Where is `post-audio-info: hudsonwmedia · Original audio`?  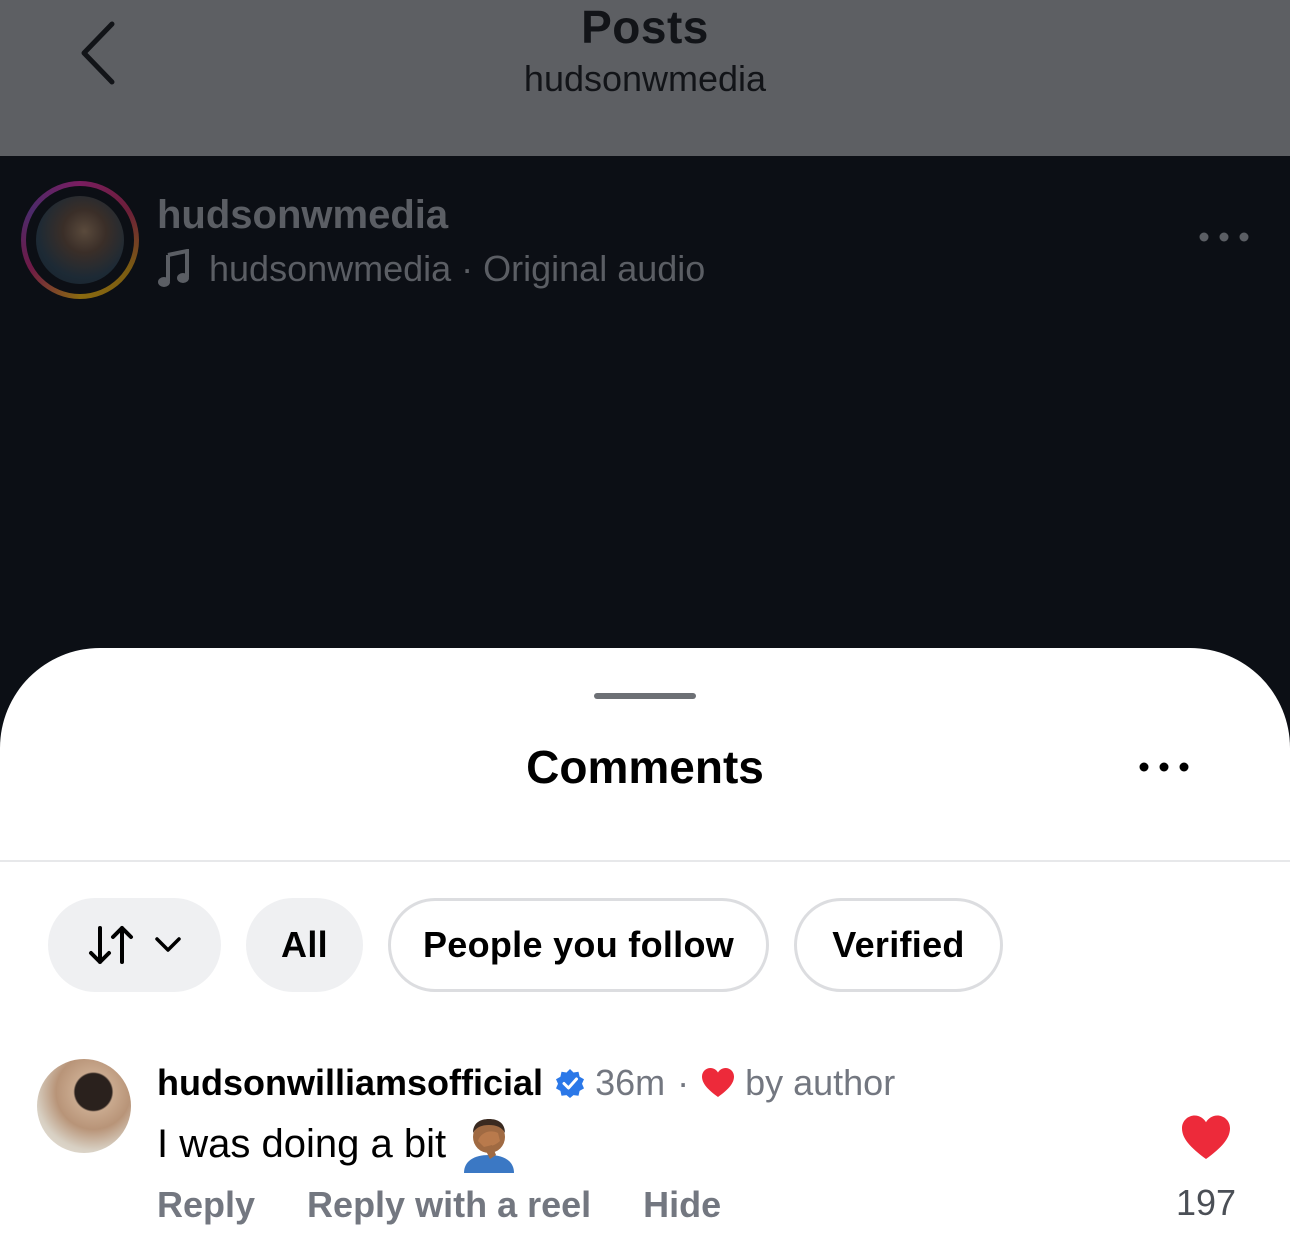
post-audio-info: hudsonwmedia · Original audio is located at coordinates (431, 269).